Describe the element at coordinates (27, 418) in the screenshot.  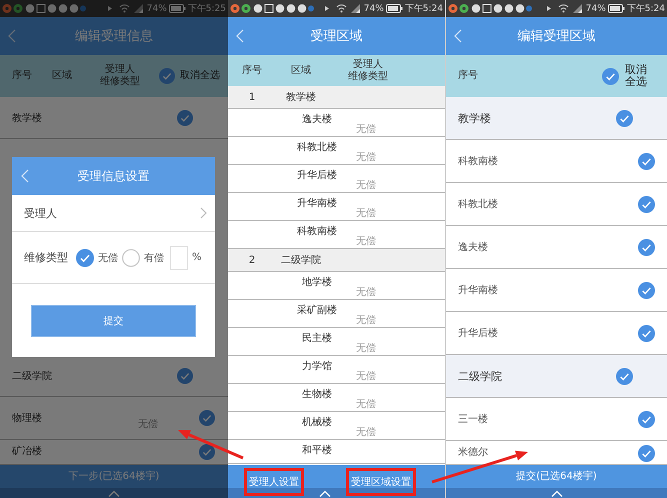
I see `building-name: 物理楼` at that location.